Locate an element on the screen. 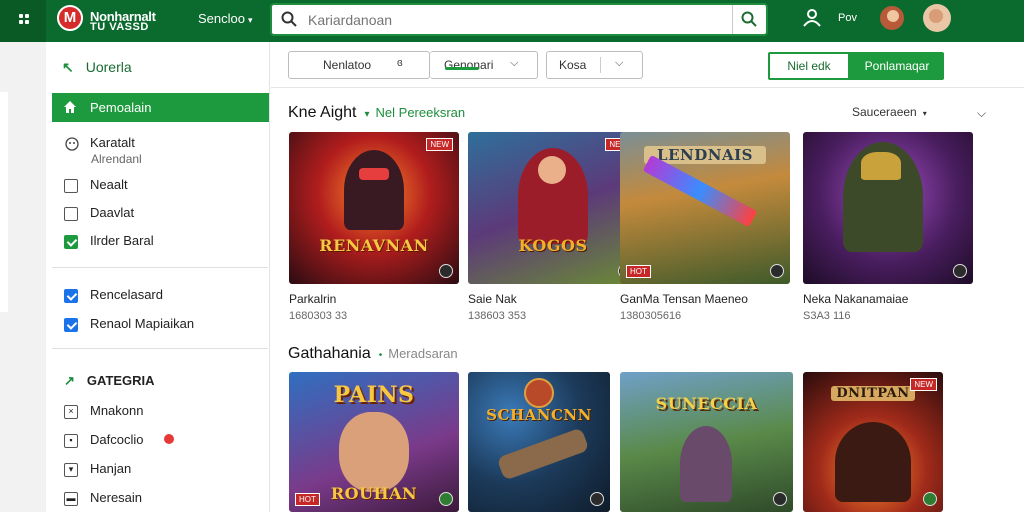 Image resolution: width=1024 pixels, height=512 pixels. game-title: Neka Nakanamaiae is located at coordinates (855, 299).